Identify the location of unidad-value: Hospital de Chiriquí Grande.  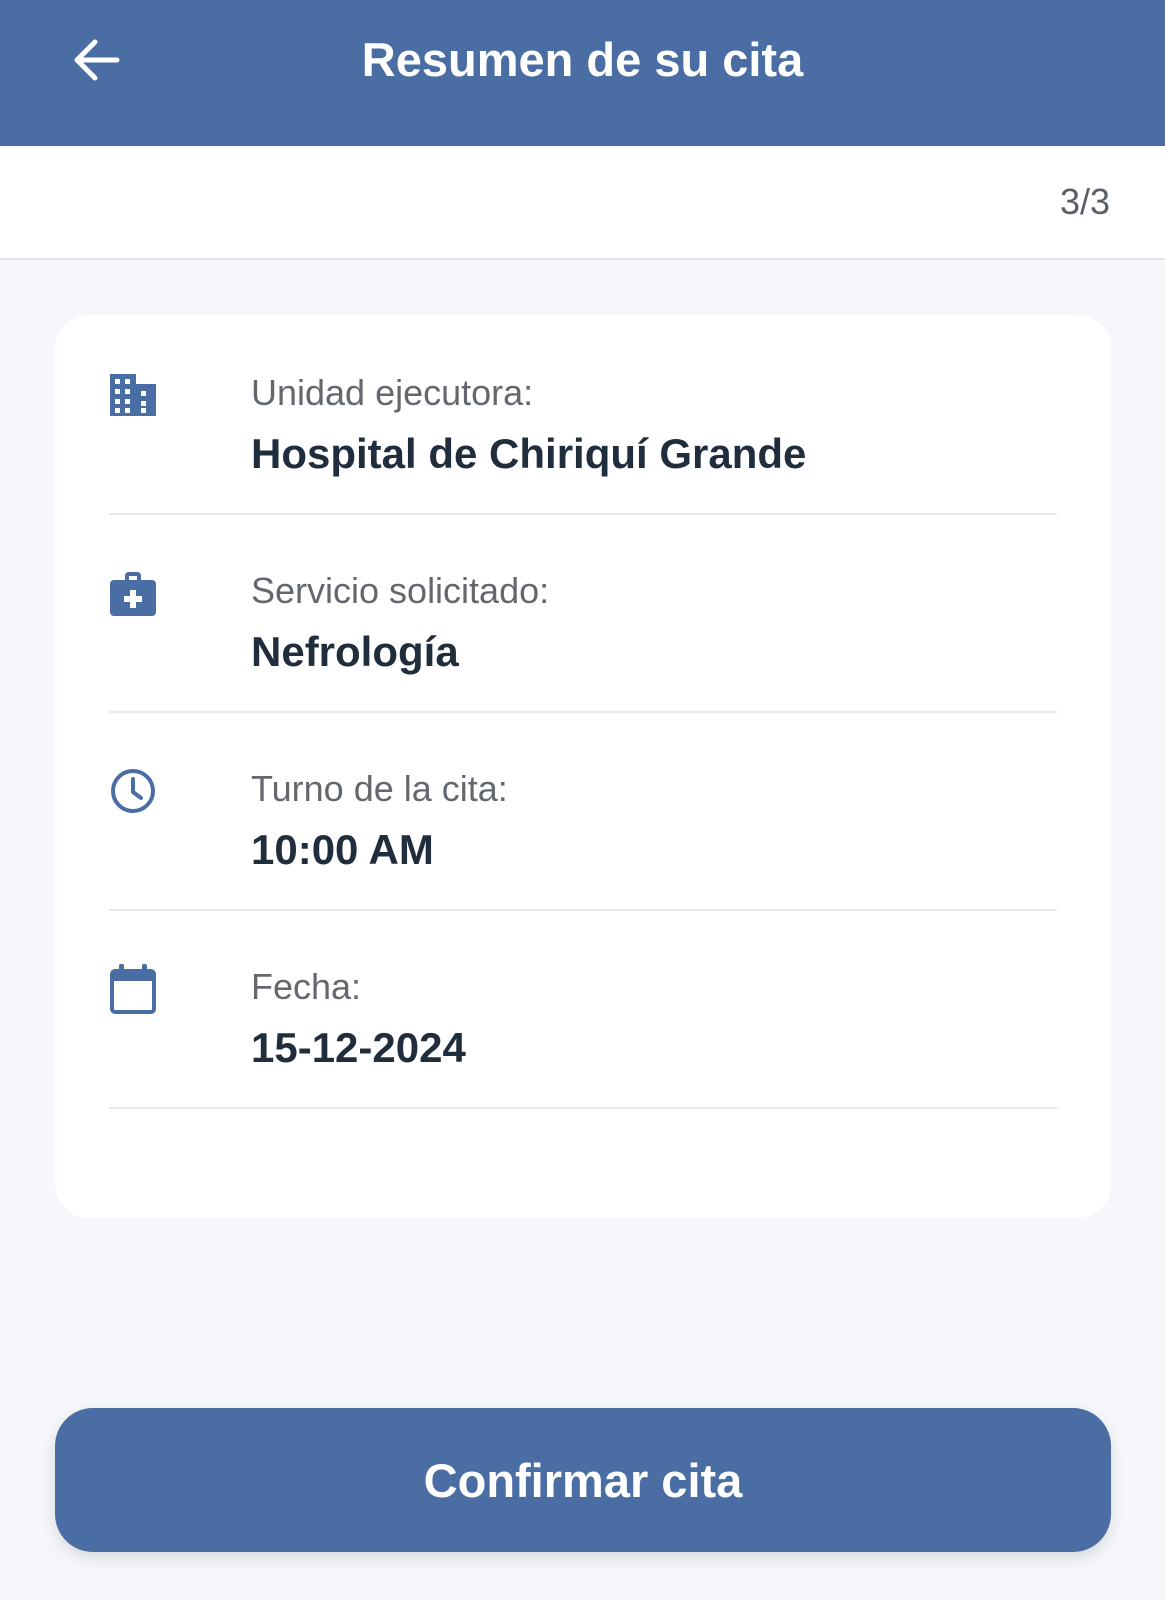
(529, 453).